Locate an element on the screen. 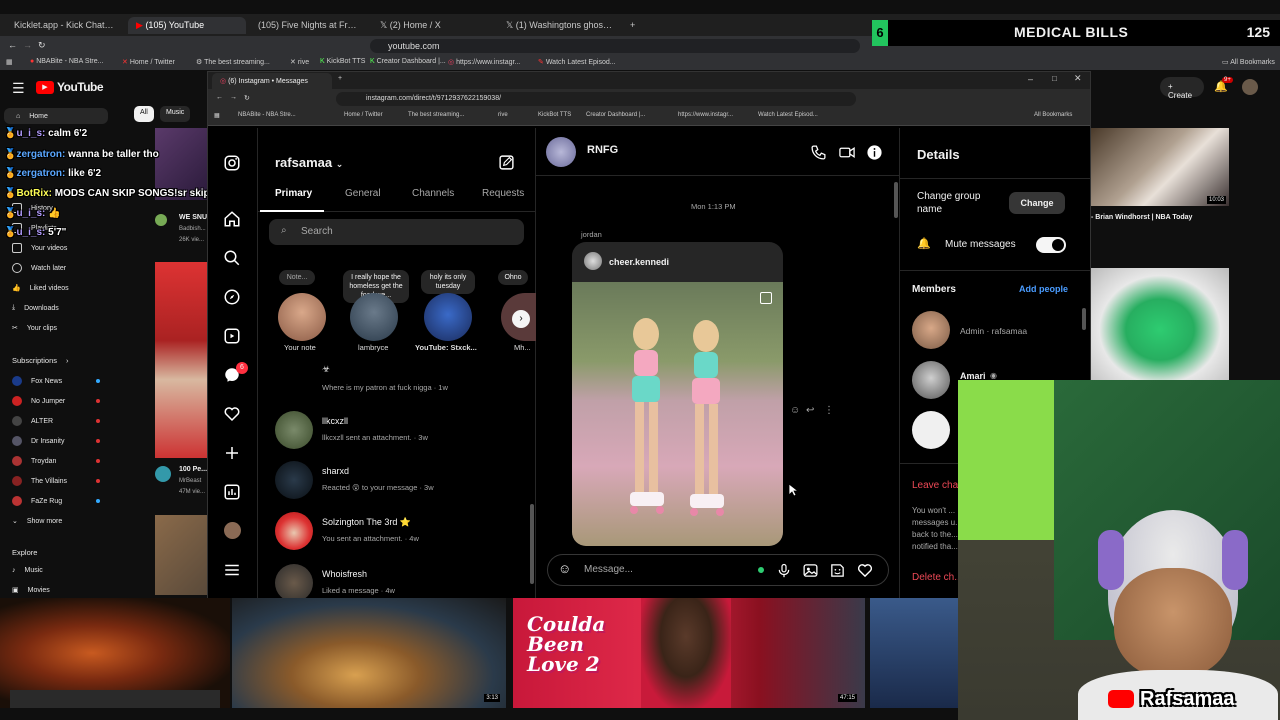 Image resolution: width=1280 pixels, height=720 pixels. video-thumbnail: 3:13 is located at coordinates (369, 653).